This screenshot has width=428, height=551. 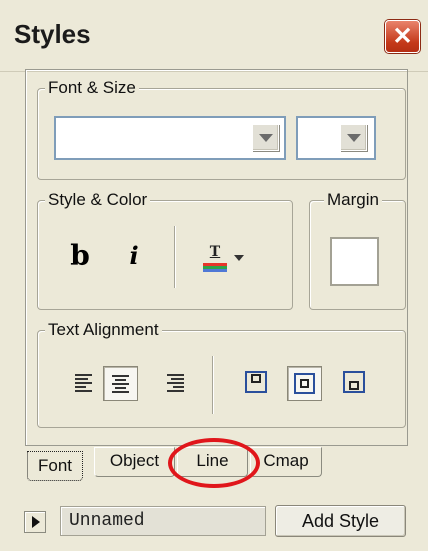 I want to click on align-center-icon, so click(x=120, y=384).